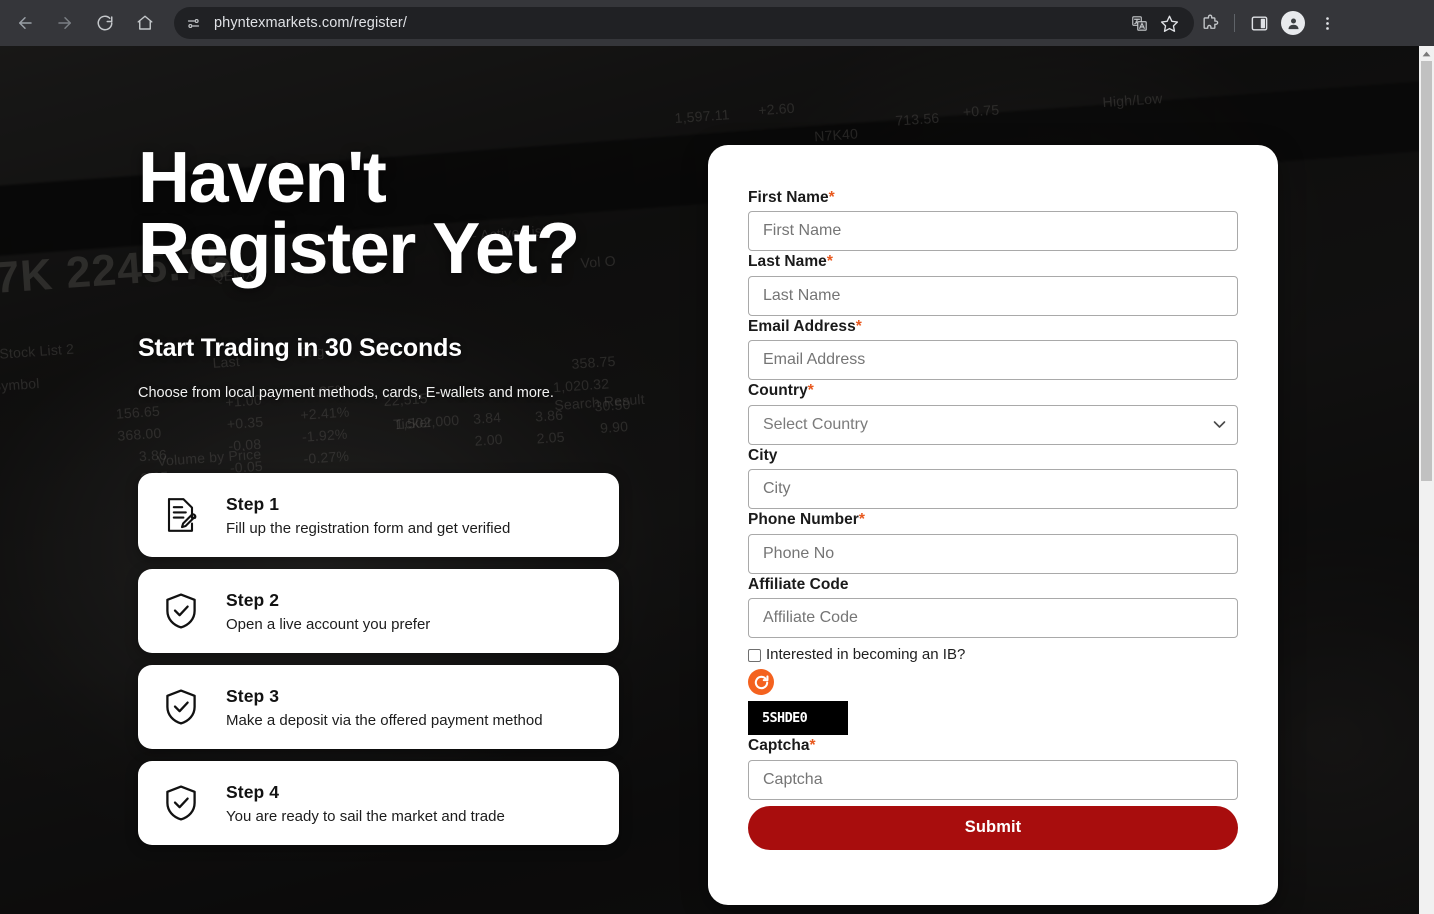 This screenshot has height=914, width=1434. I want to click on toolbar-right-actions, so click(1272, 23).